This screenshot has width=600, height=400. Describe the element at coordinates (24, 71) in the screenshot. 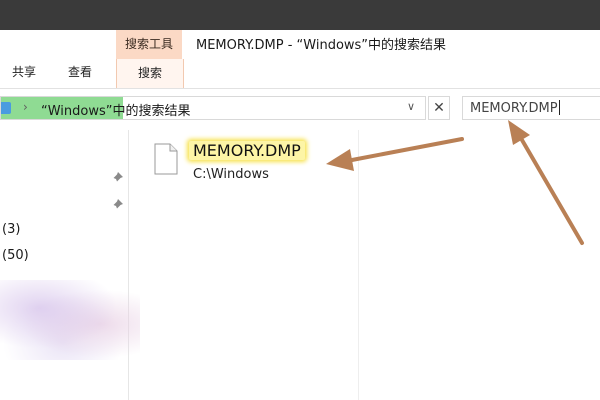

I see `tab-share: 共享` at that location.